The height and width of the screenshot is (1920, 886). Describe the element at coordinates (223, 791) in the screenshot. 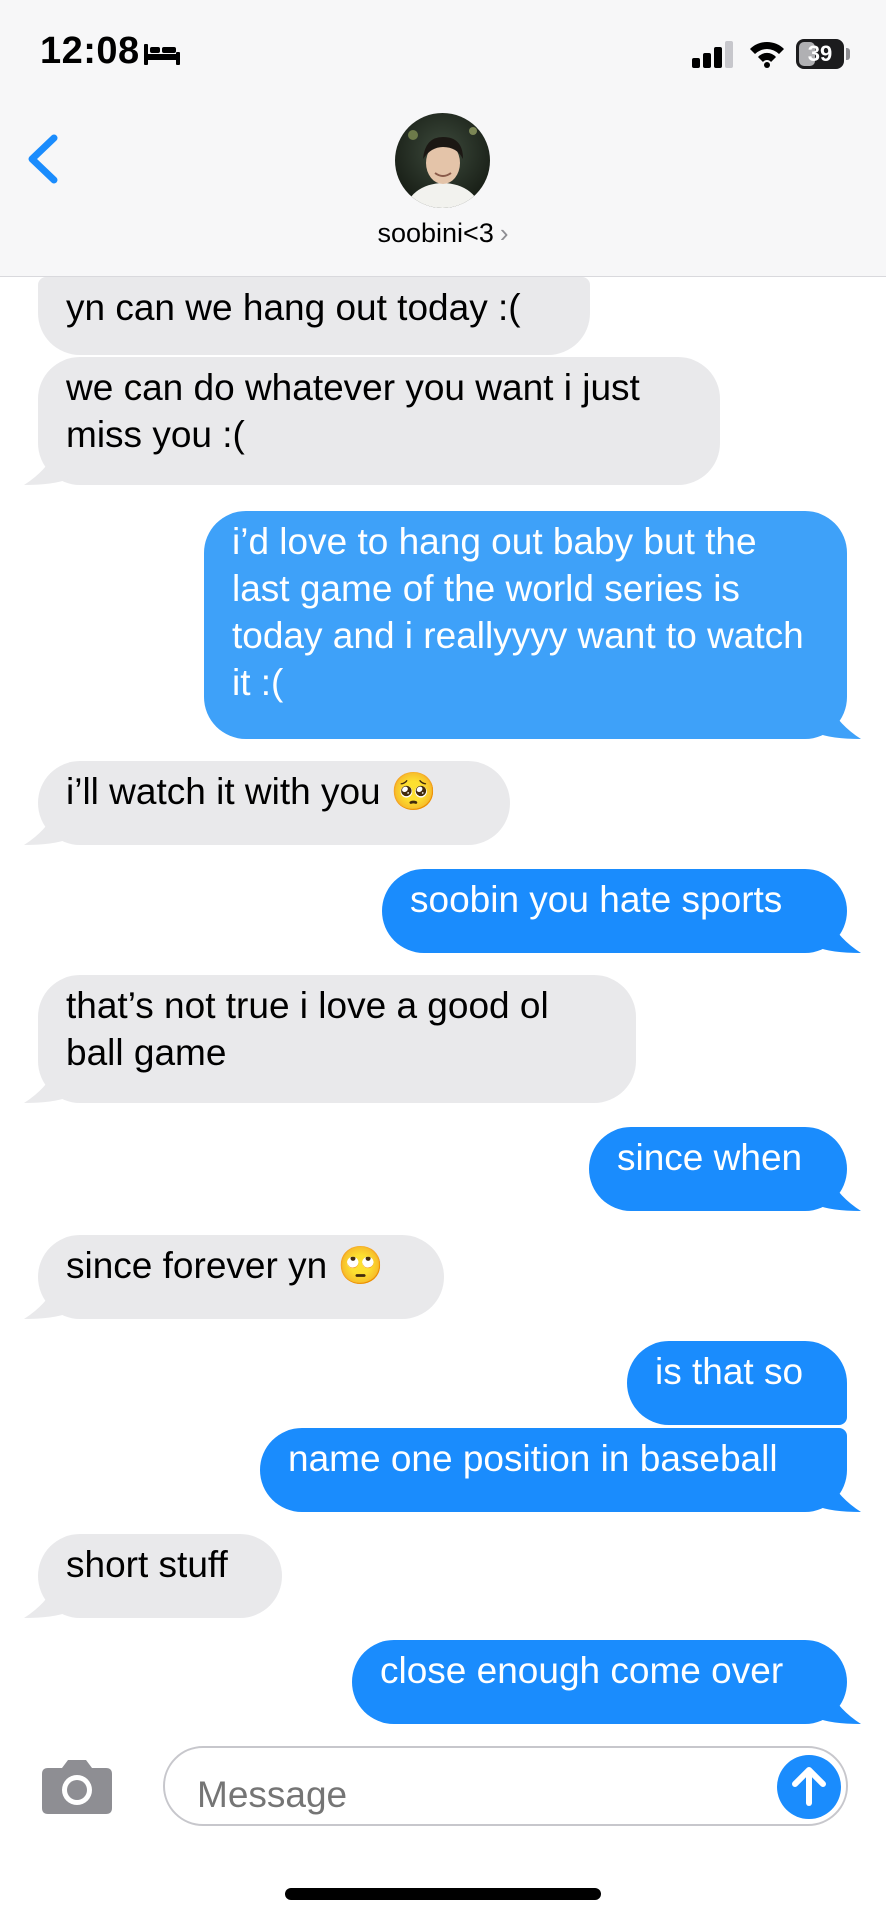

I see `message-text: i’ll watch it with you` at that location.